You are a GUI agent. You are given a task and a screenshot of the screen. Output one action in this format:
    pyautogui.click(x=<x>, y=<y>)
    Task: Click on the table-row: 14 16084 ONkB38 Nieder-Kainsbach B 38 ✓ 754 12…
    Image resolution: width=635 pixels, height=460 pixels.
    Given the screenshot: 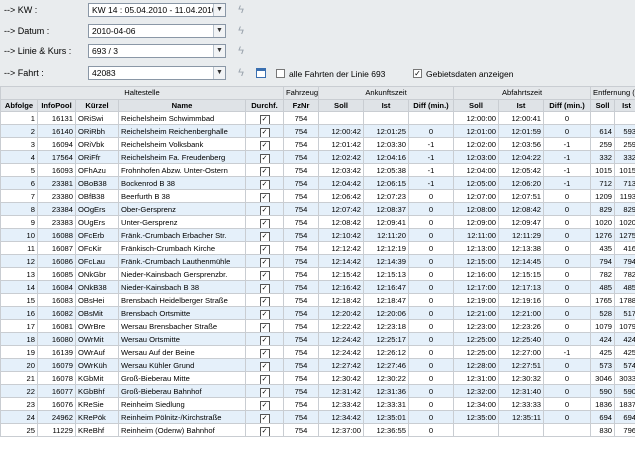 What is the action you would take?
    pyautogui.click(x=317, y=287)
    